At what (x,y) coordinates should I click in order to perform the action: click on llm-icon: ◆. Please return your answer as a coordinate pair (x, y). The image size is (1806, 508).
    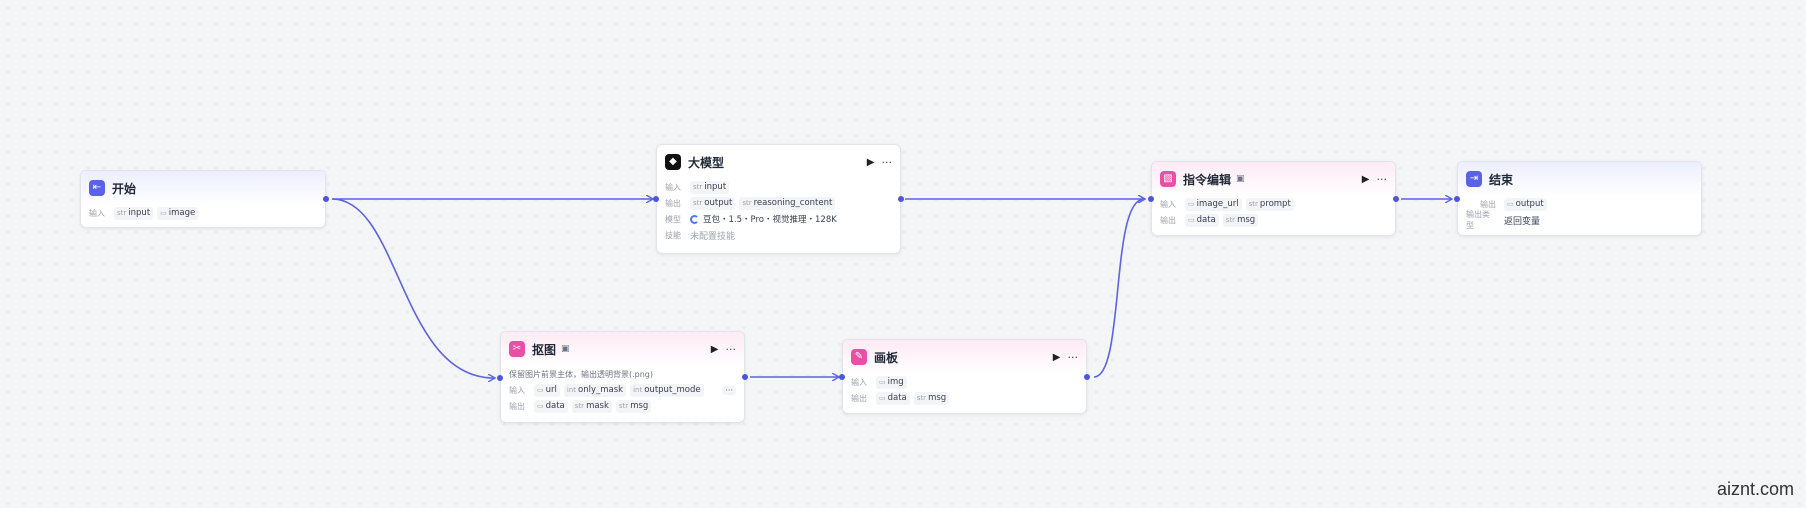
    Looking at the image, I should click on (673, 162).